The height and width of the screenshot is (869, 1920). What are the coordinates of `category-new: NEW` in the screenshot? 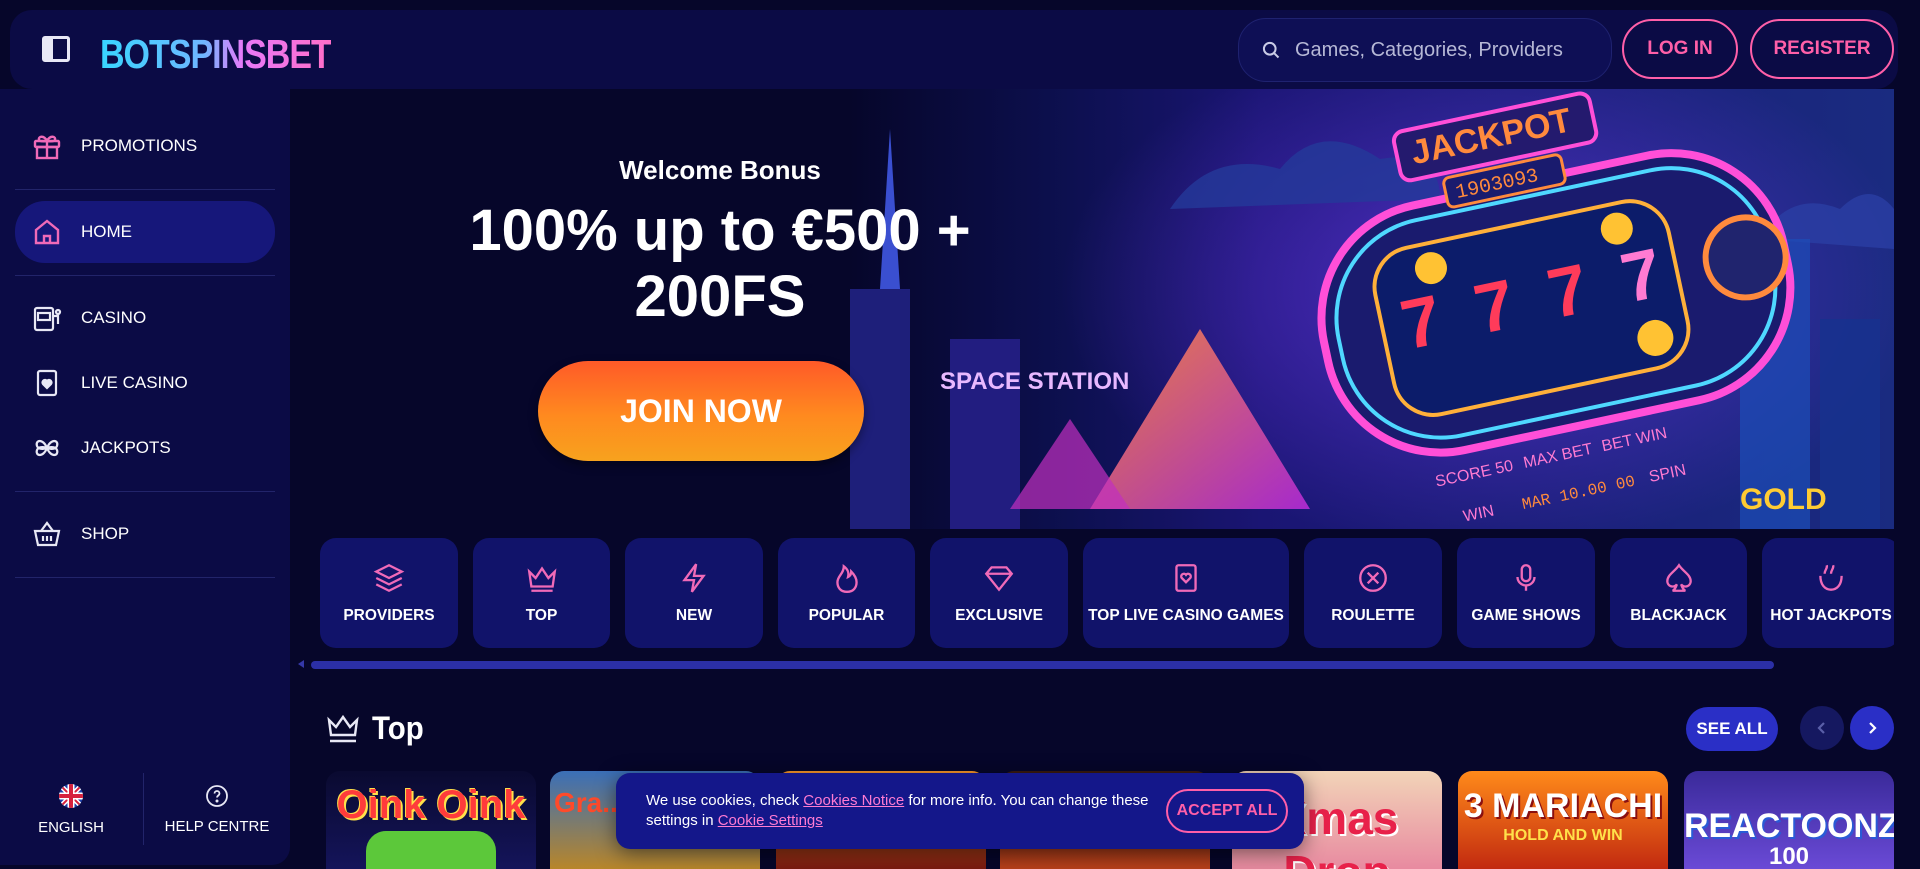 It's located at (694, 593).